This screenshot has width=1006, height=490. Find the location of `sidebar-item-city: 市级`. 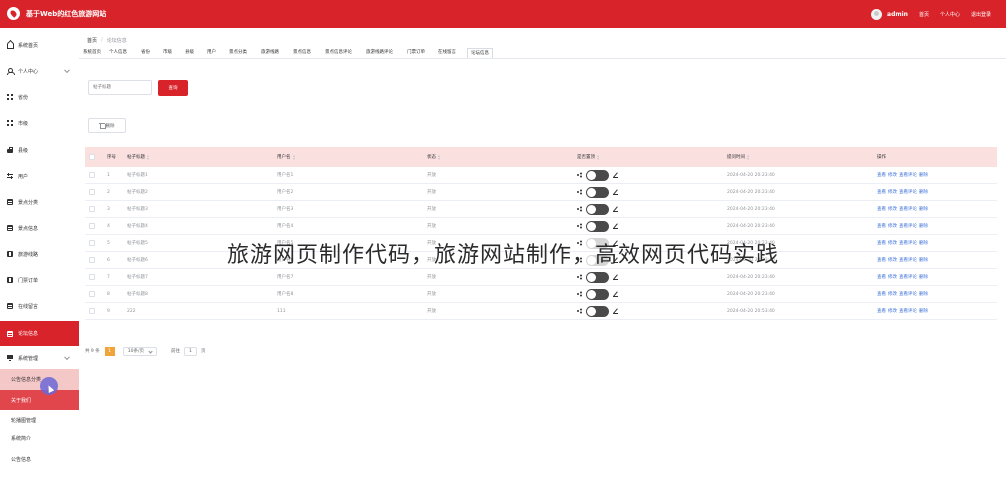

sidebar-item-city: 市级 is located at coordinates (39, 123).